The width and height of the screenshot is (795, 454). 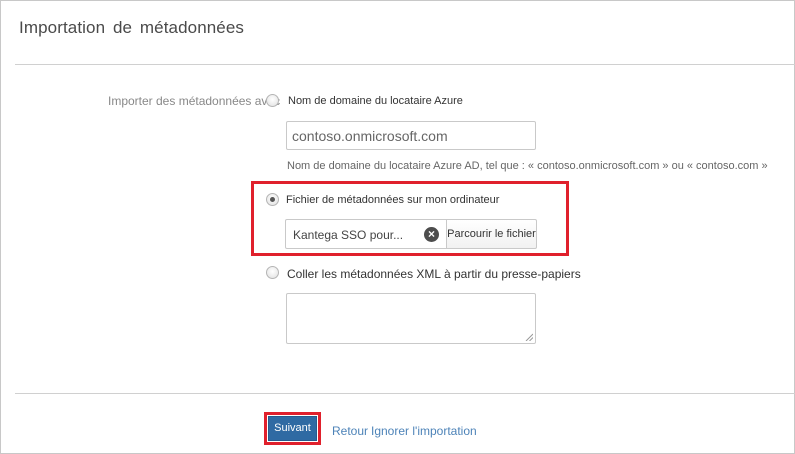 I want to click on file-radio, so click(x=272, y=199).